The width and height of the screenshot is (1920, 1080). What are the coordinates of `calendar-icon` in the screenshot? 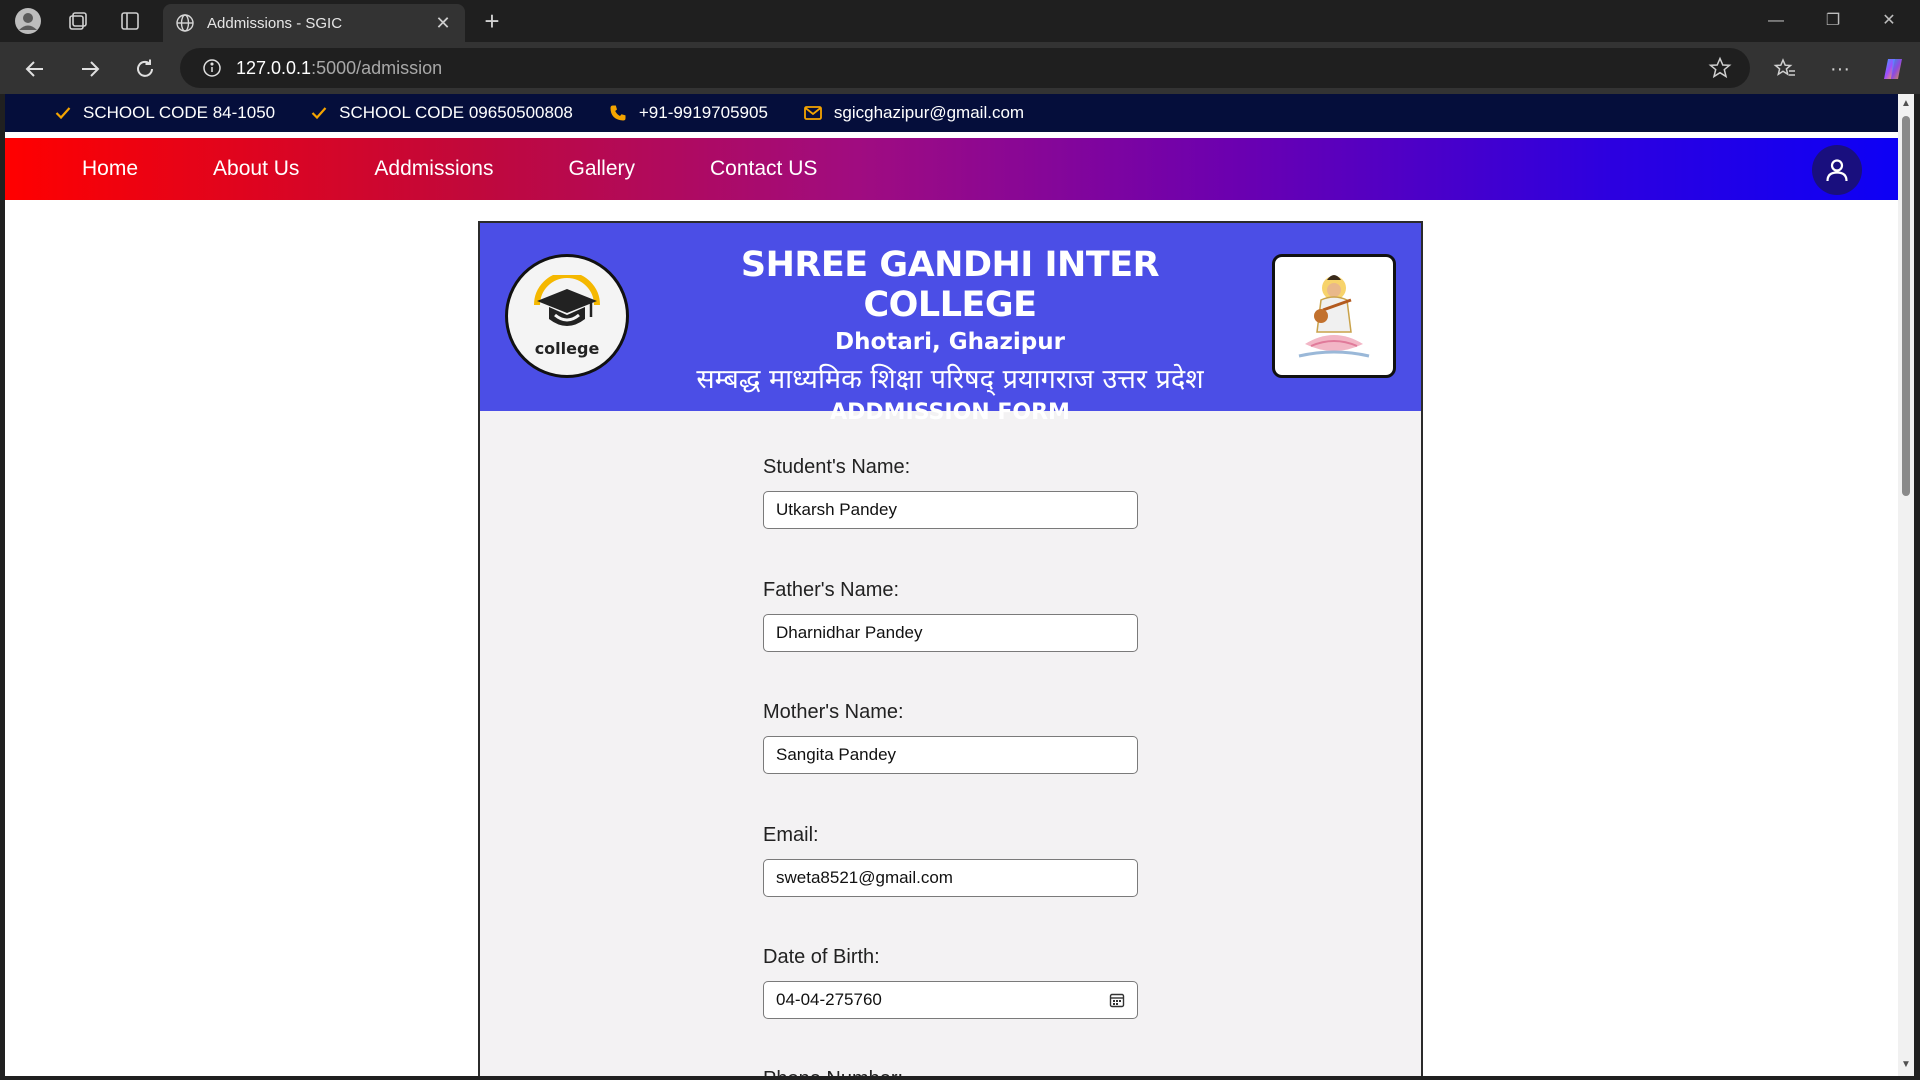 It's located at (1117, 1000).